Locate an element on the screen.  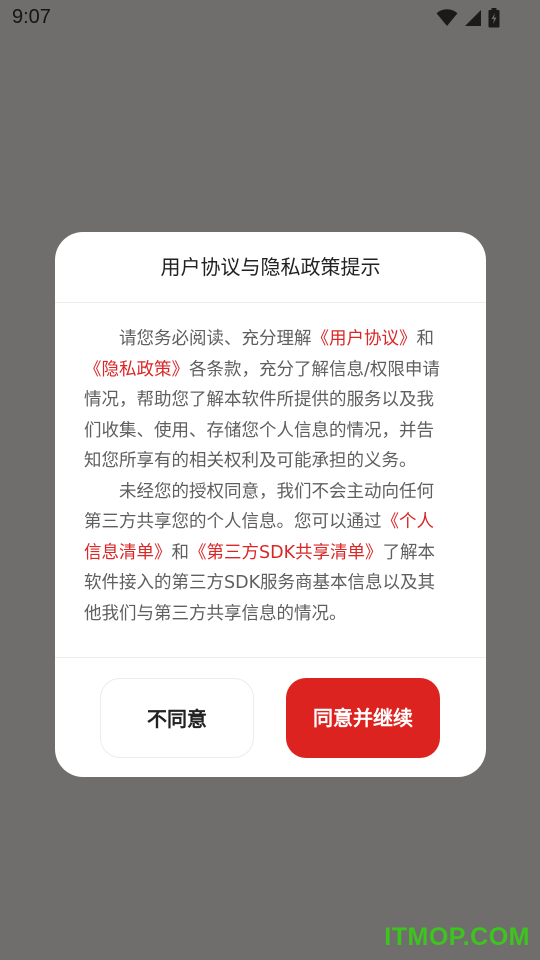
title-divider is located at coordinates (270, 302).